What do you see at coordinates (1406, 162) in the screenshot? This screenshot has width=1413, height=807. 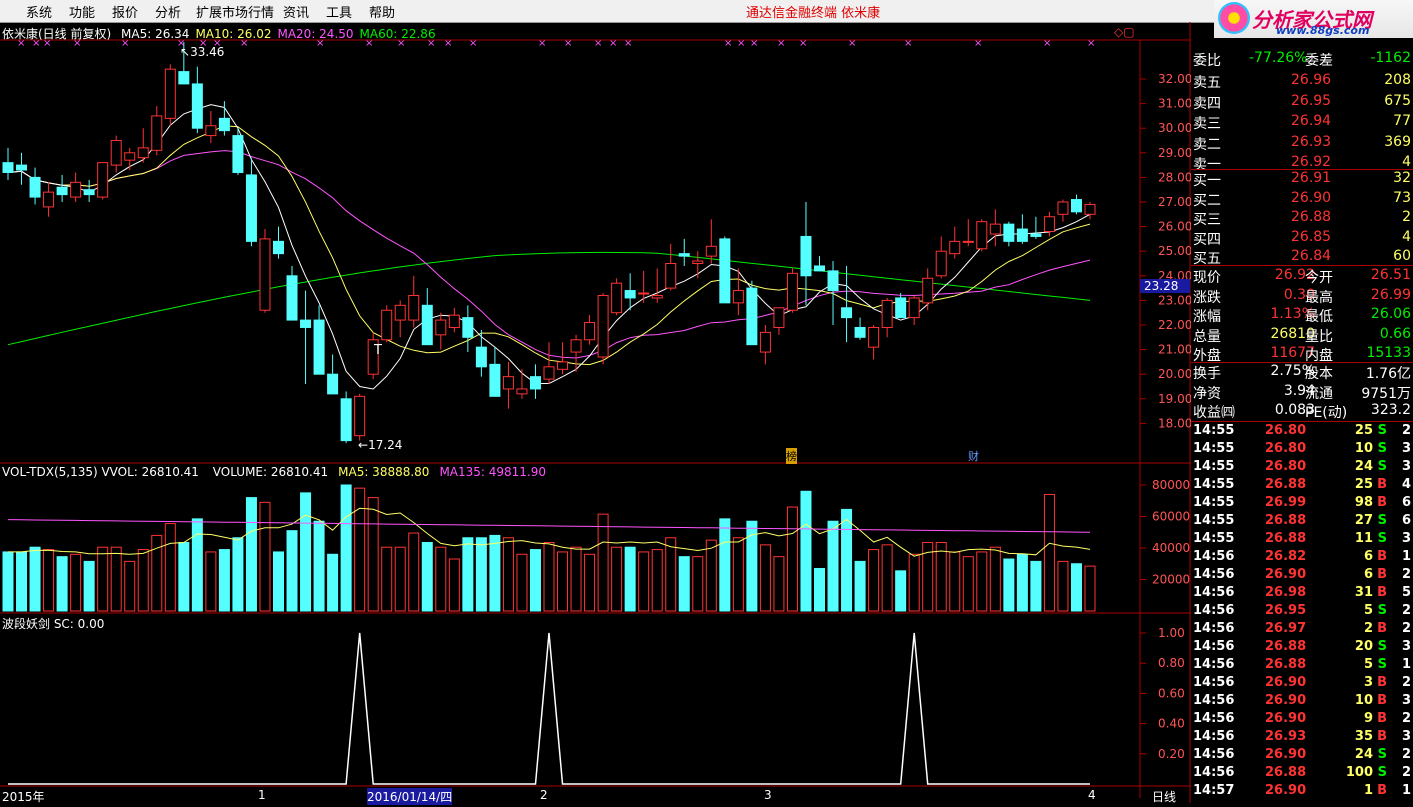 I see `ask-volume: 4` at bounding box center [1406, 162].